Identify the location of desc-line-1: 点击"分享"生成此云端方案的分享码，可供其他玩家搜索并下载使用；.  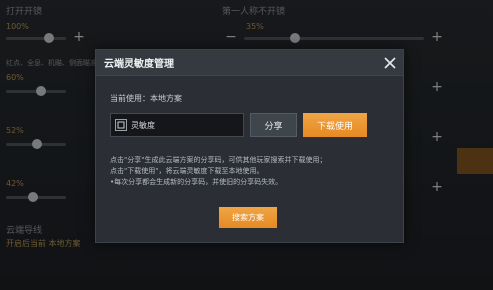
(218, 160).